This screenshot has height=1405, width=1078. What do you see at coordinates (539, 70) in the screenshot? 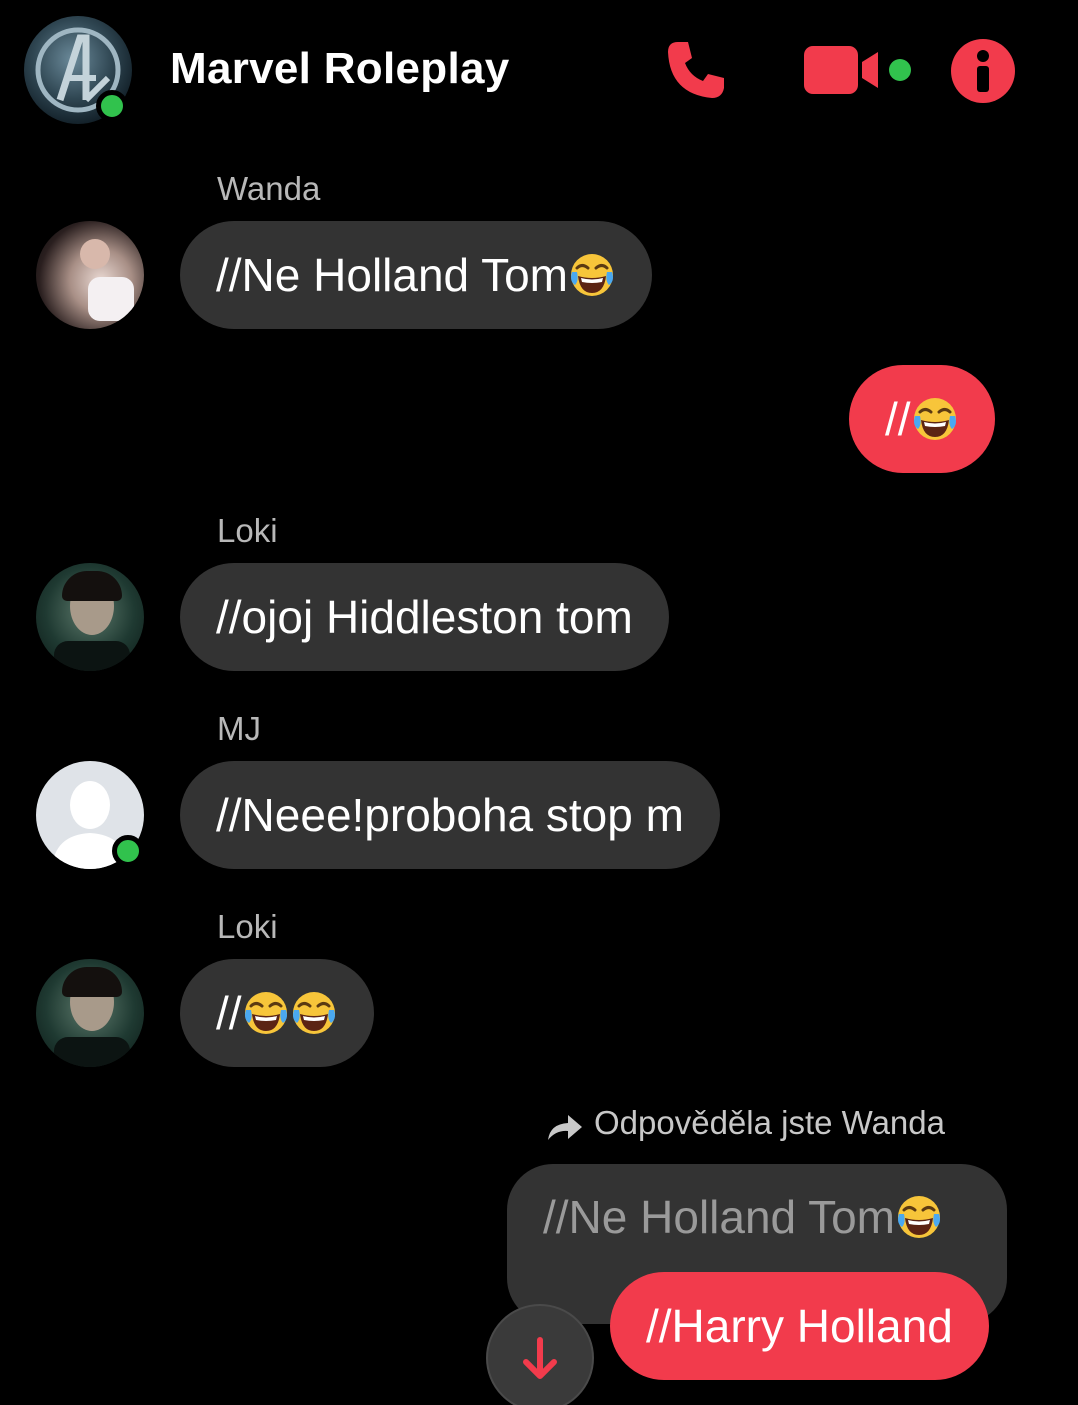
I see `chat-header: Marvel Roleplay` at bounding box center [539, 70].